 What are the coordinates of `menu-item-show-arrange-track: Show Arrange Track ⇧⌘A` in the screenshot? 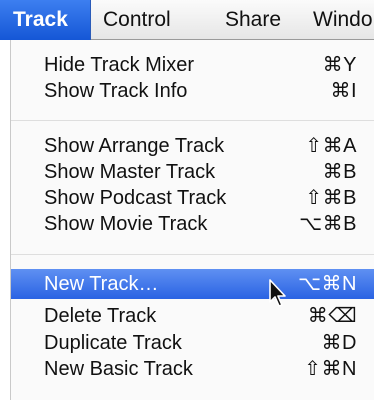 It's located at (192, 146).